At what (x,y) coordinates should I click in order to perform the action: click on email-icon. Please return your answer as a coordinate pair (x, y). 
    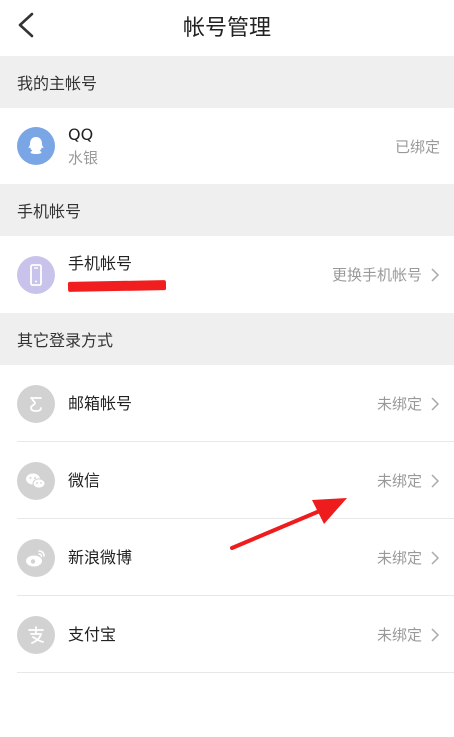
    Looking at the image, I should click on (36, 403).